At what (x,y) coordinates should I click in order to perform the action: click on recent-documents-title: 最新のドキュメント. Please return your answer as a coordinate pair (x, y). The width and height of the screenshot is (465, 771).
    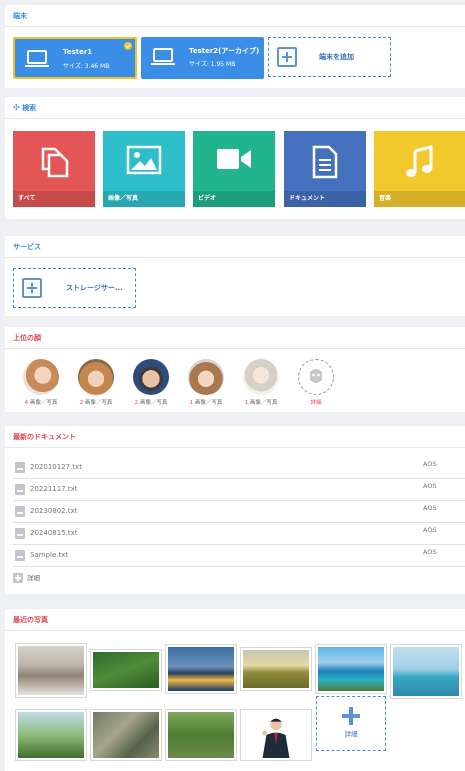
    Looking at the image, I should click on (235, 437).